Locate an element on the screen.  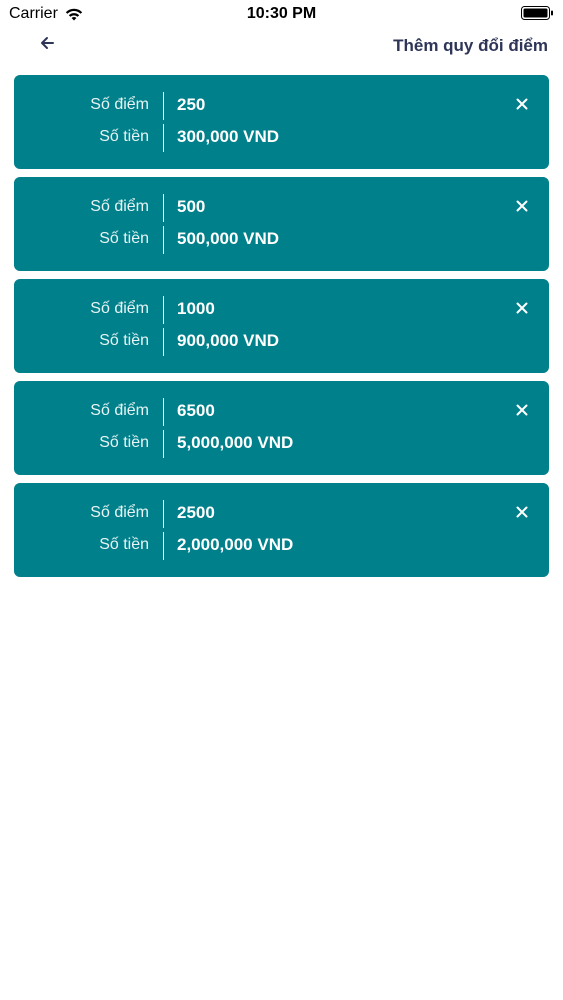
status-bar: Carrier 10:30 PM is located at coordinates (281, 15).